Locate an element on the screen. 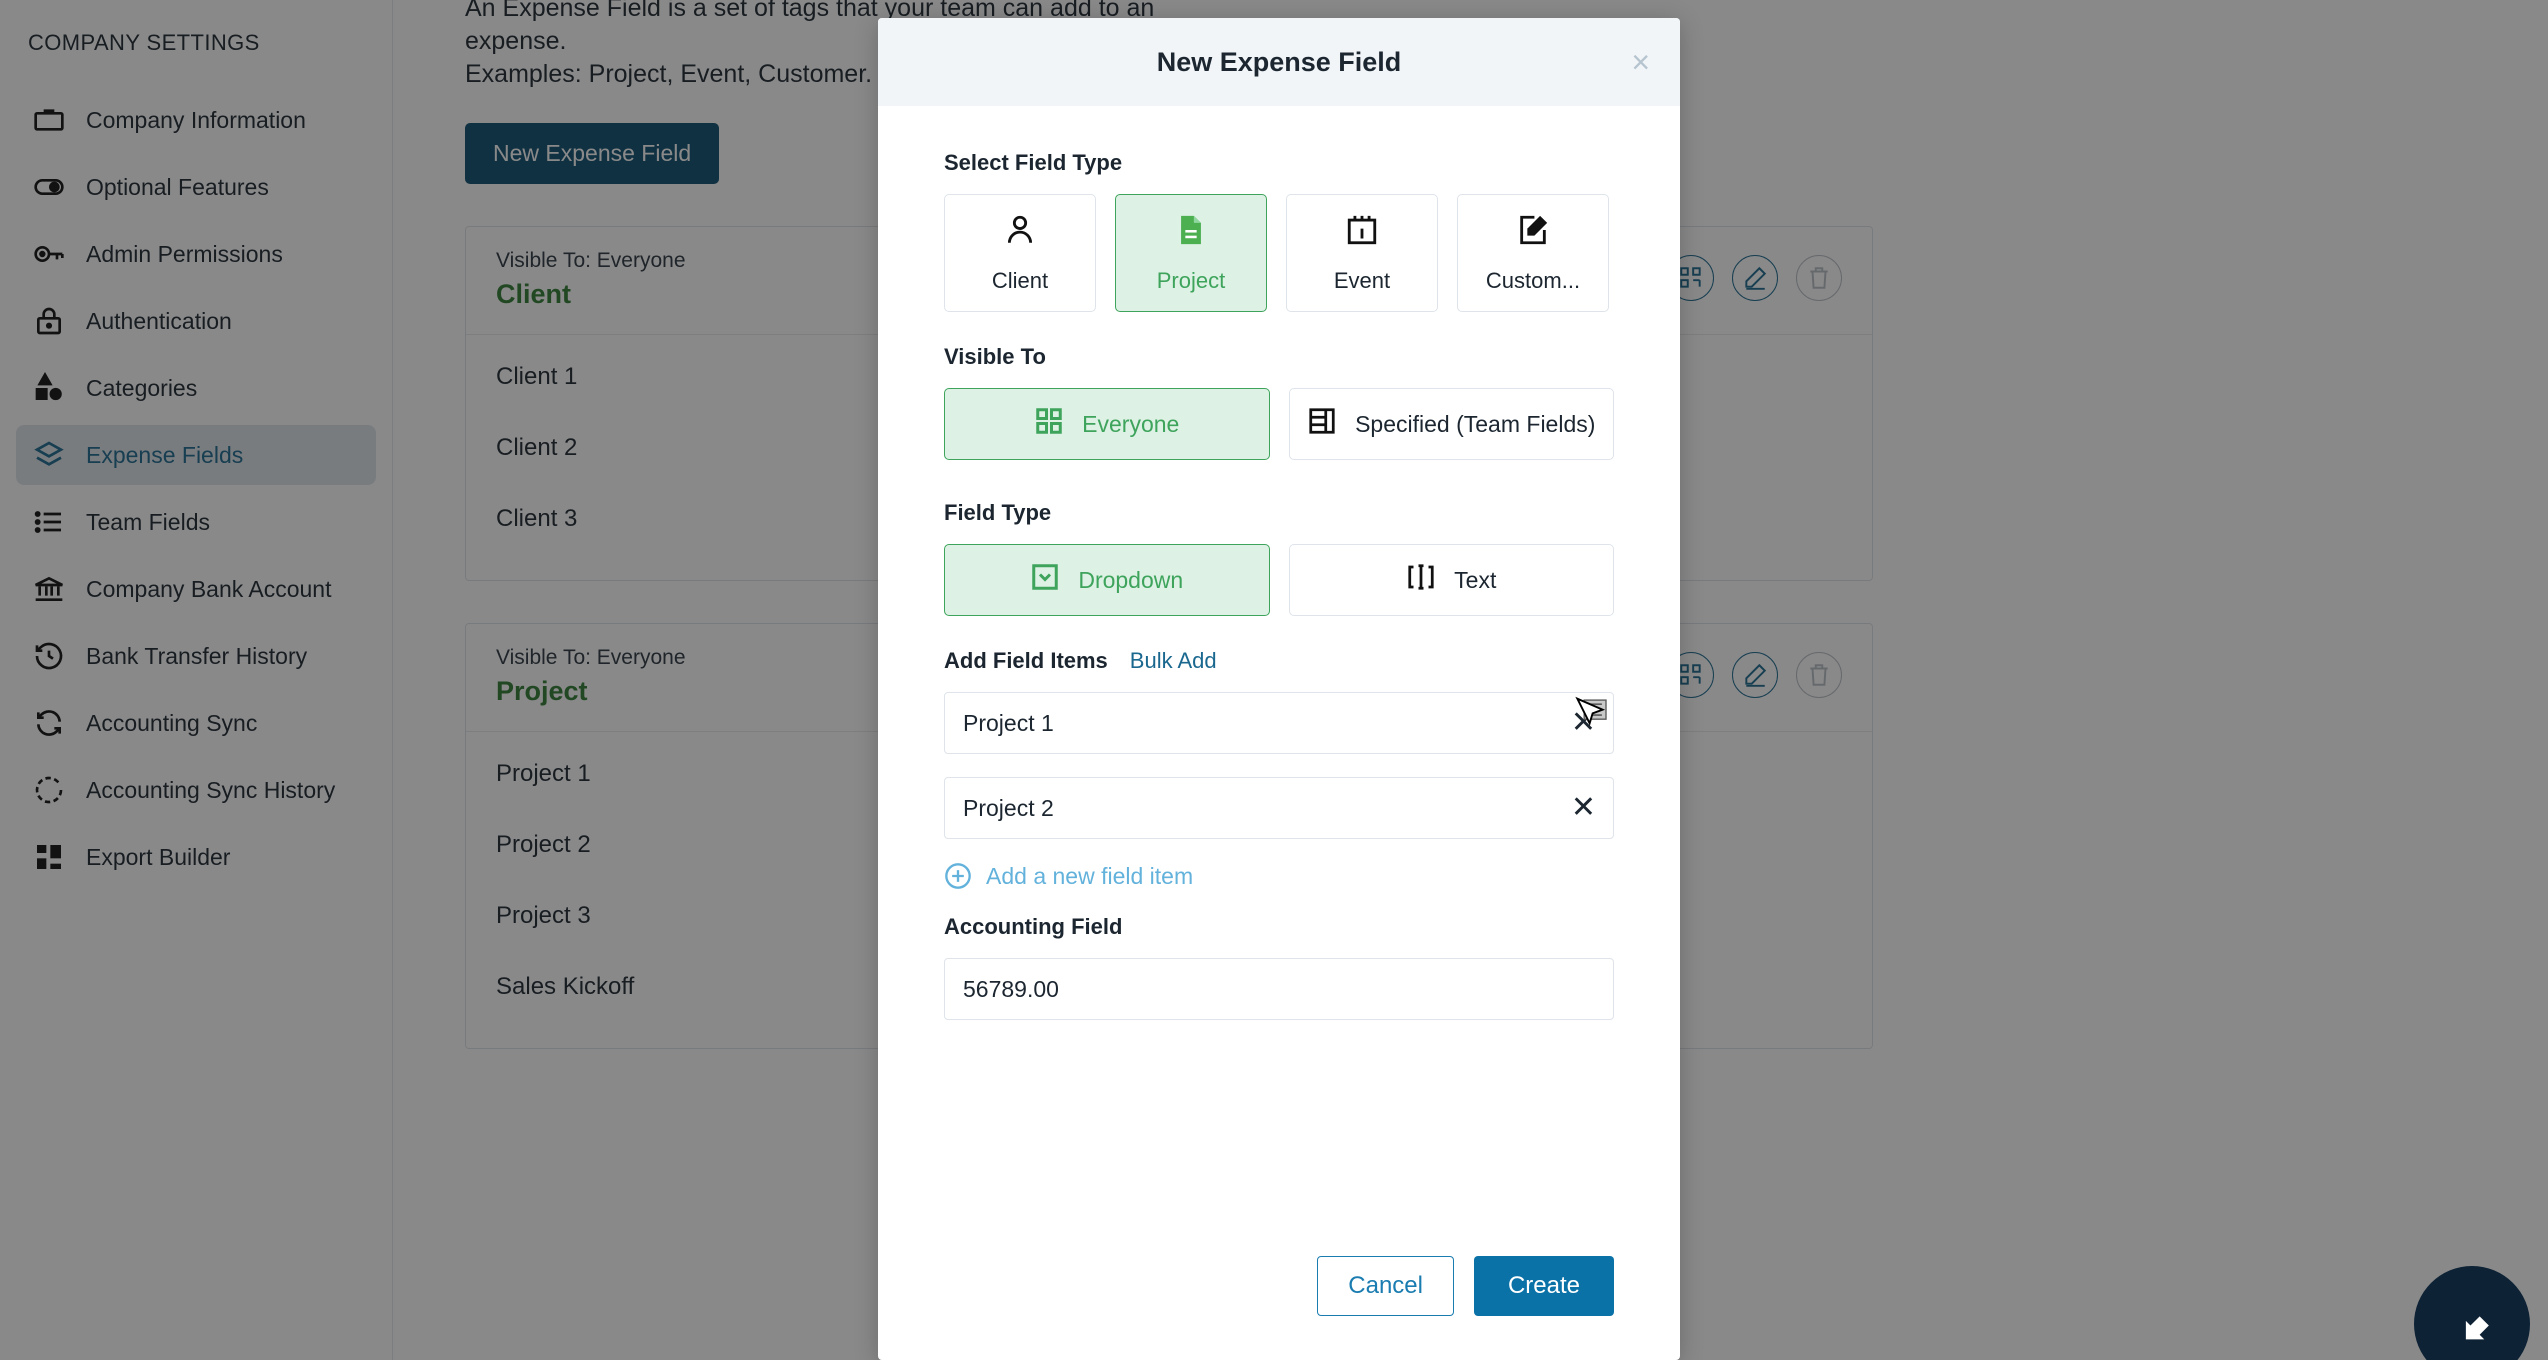 This screenshot has width=2548, height=1360. table-icon is located at coordinates (1322, 424).